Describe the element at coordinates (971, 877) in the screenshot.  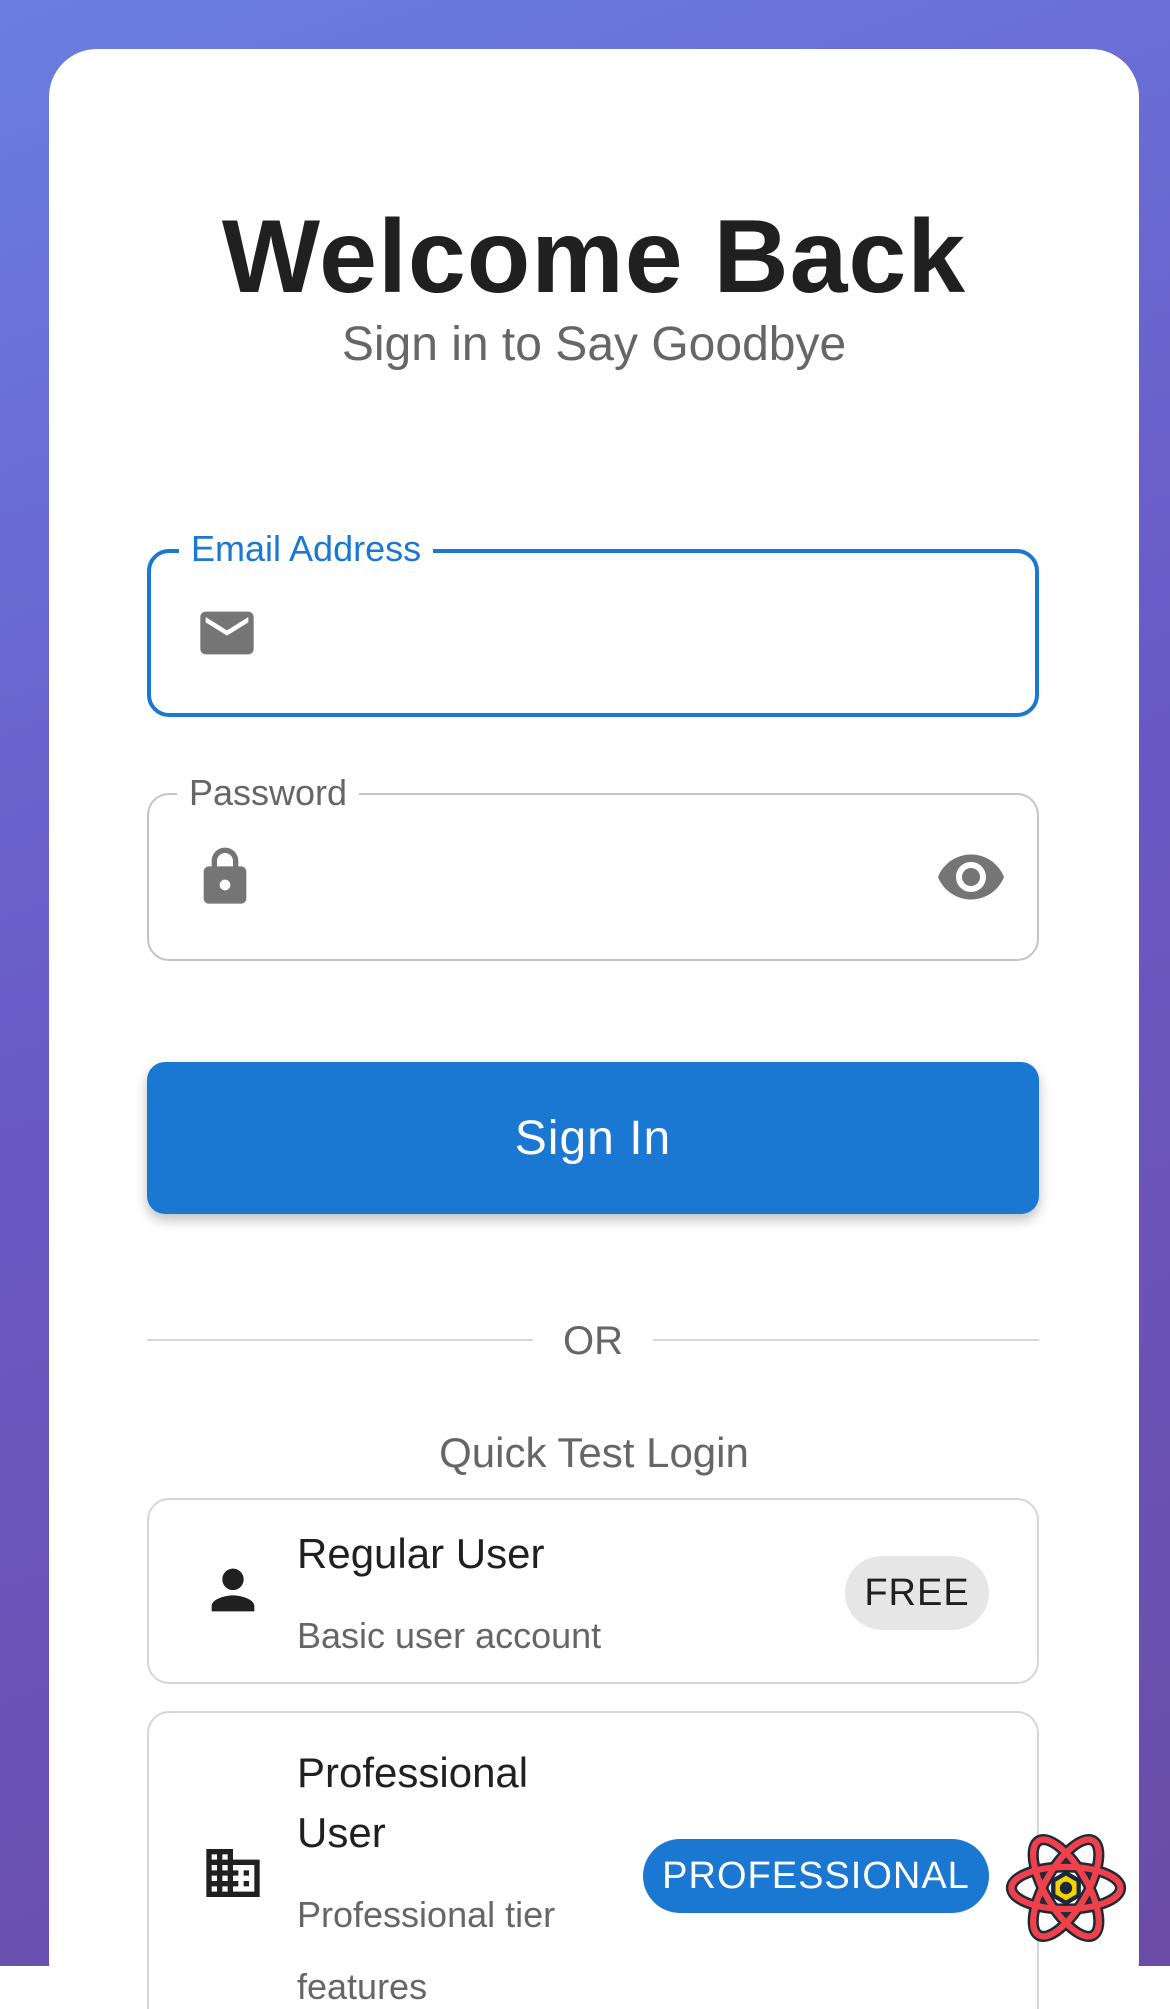
I see `eye-icon` at that location.